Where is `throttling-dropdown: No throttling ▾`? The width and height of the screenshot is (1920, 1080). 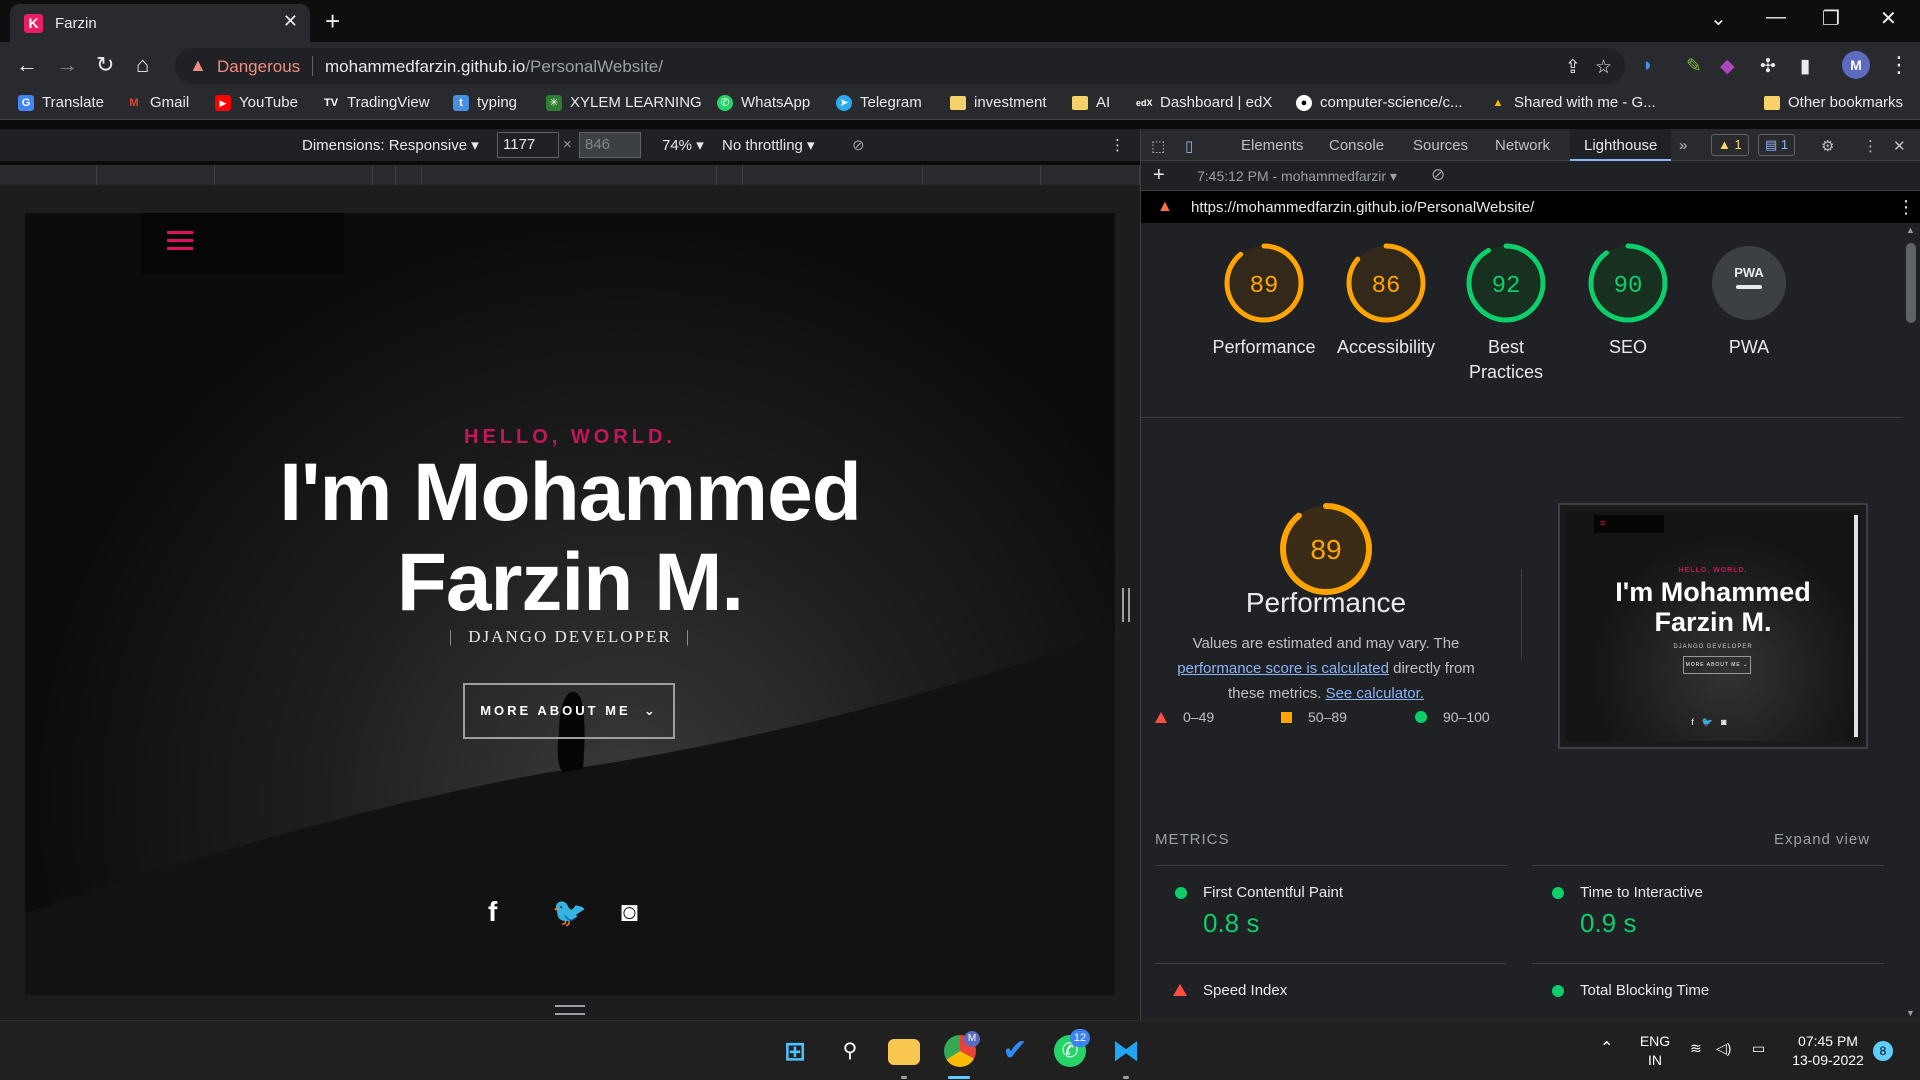 throttling-dropdown: No throttling ▾ is located at coordinates (768, 145).